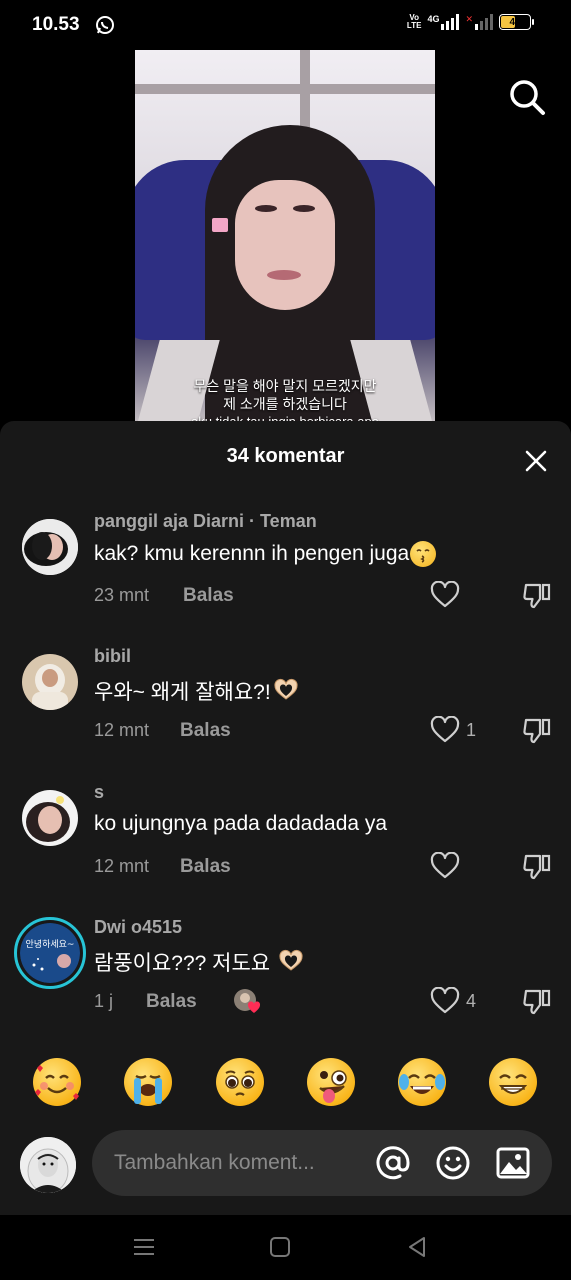 The height and width of the screenshot is (1280, 571). Describe the element at coordinates (247, 1001) in the screenshot. I see `creator-liked-icon` at that location.